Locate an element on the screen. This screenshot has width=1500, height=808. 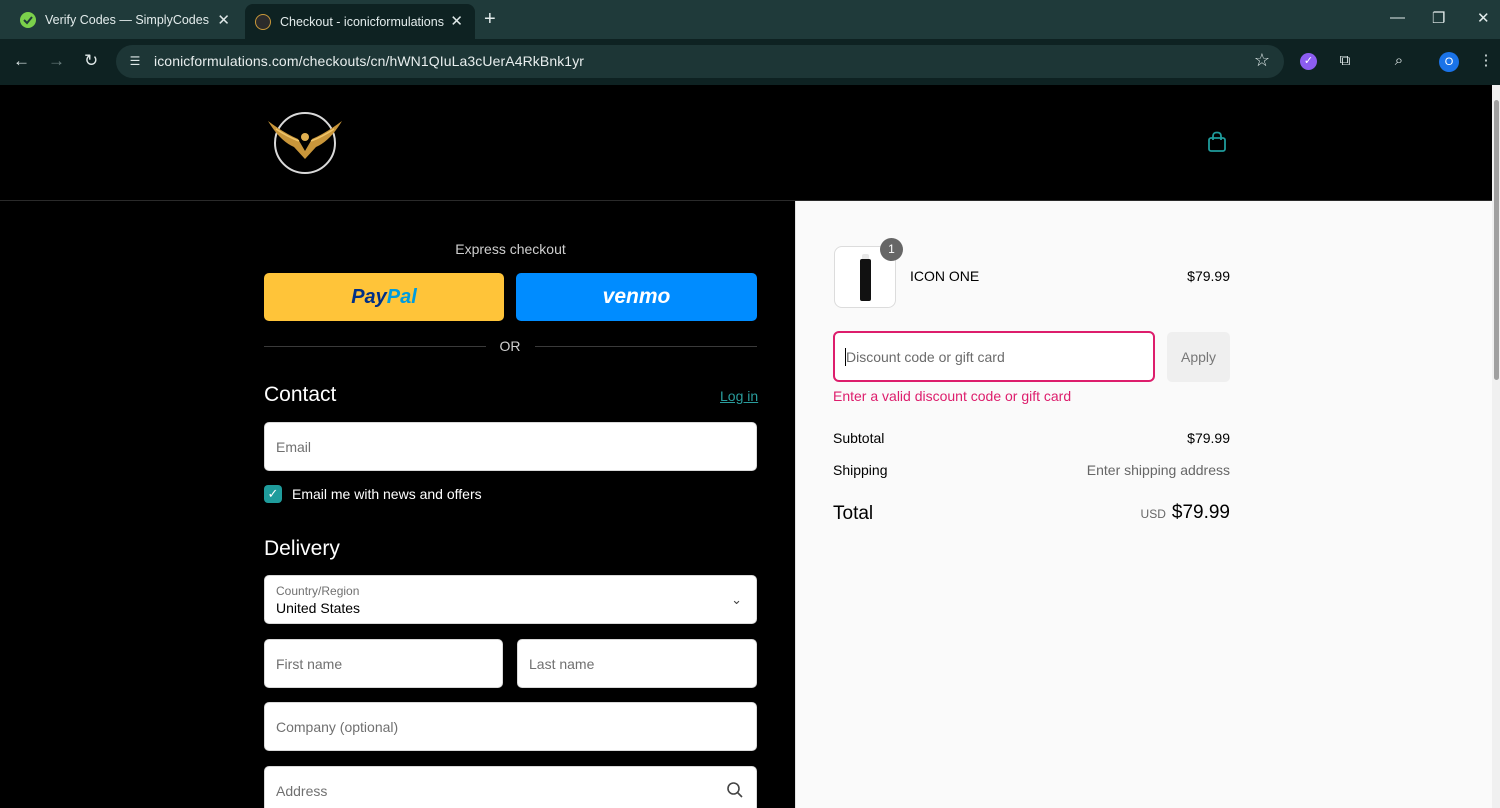
minimize-icon: — is located at coordinates (1397, 17).